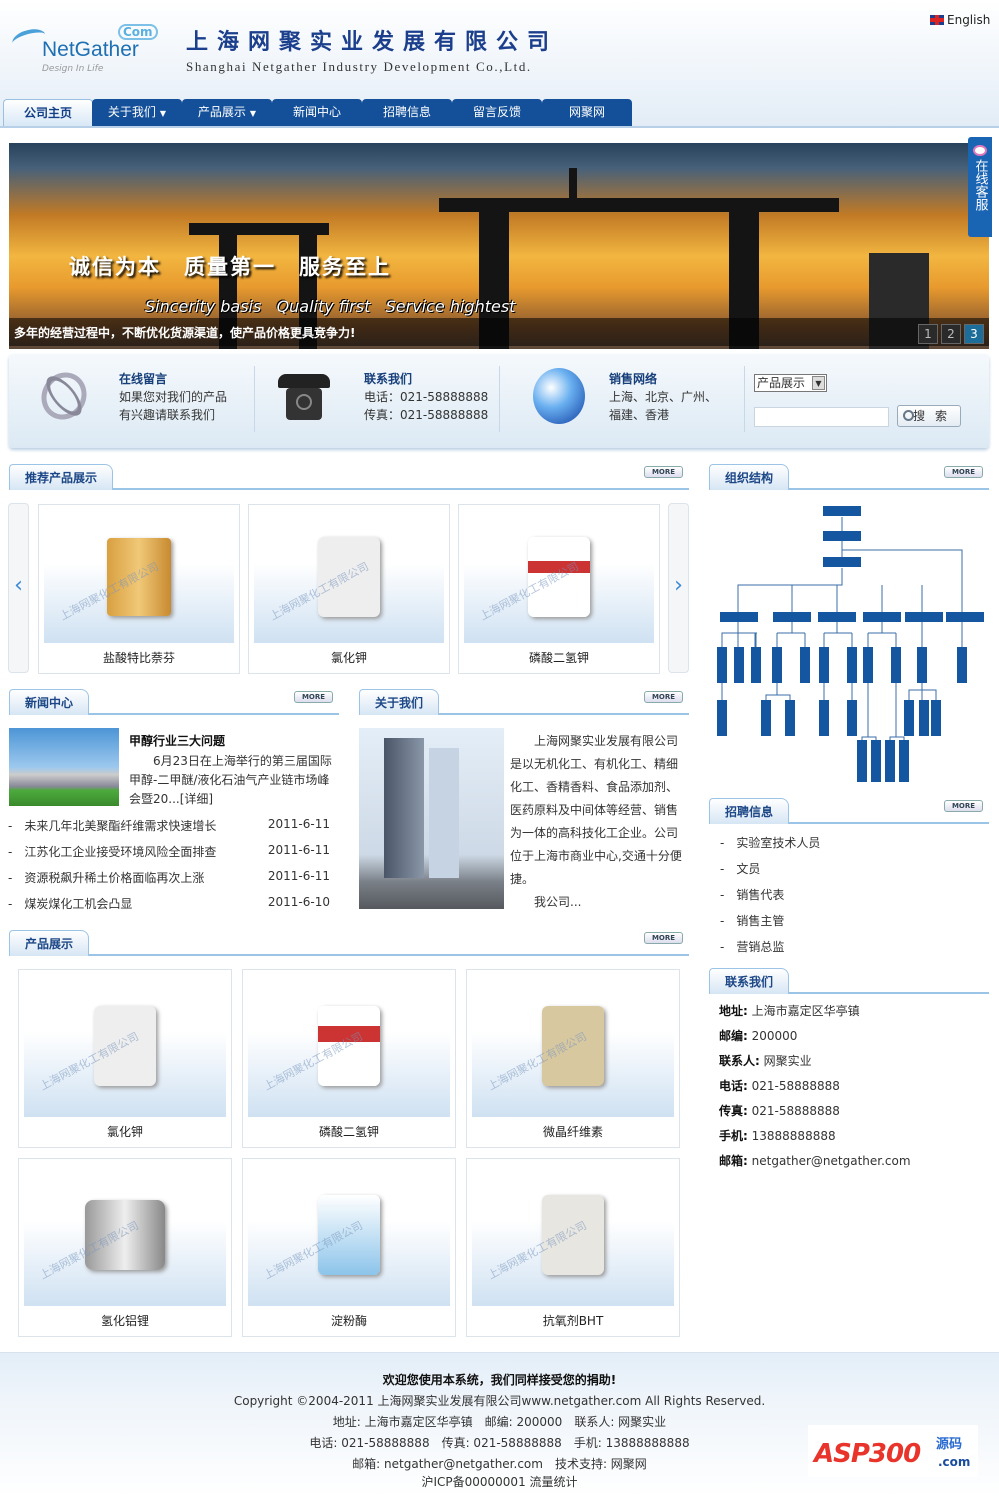 This screenshot has width=999, height=1497. What do you see at coordinates (139, 589) in the screenshot?
I see `product-card: 上海网聚化工有限公司 盐酸特比萘芬` at bounding box center [139, 589].